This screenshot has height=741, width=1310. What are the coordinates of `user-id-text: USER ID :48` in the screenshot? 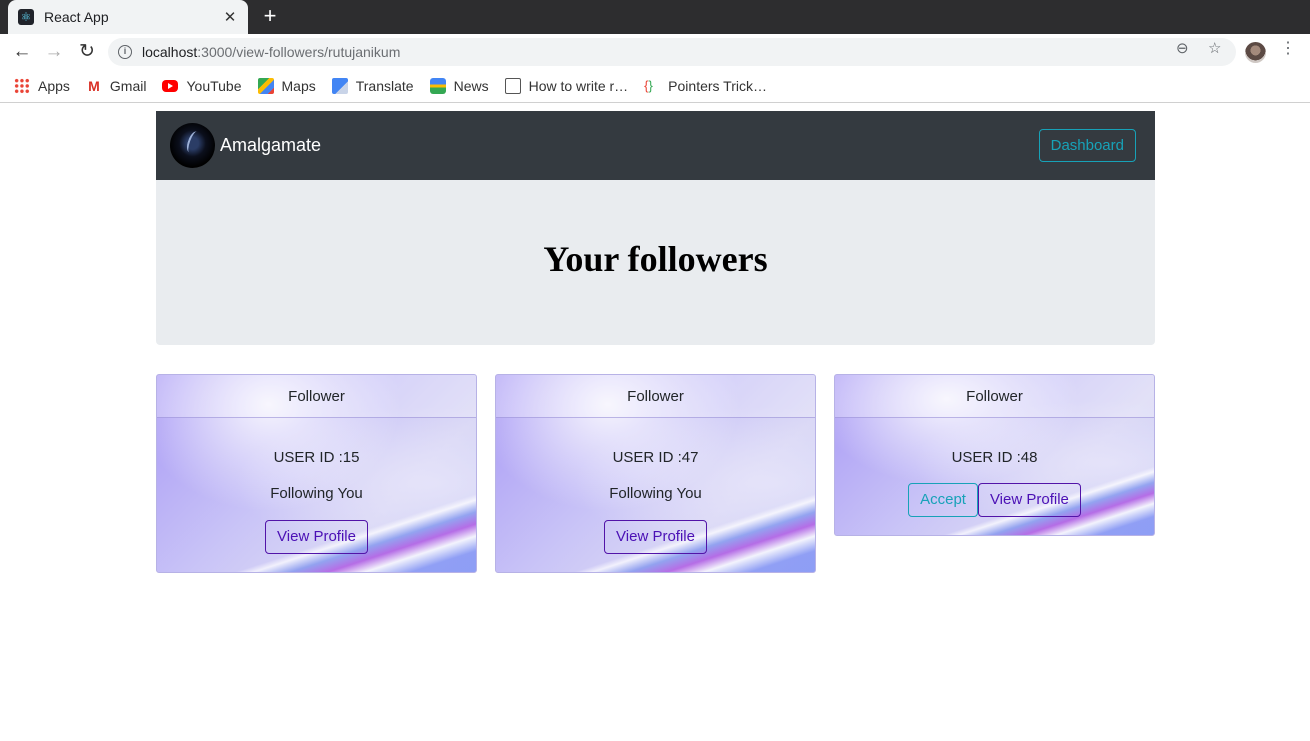 It's located at (994, 457).